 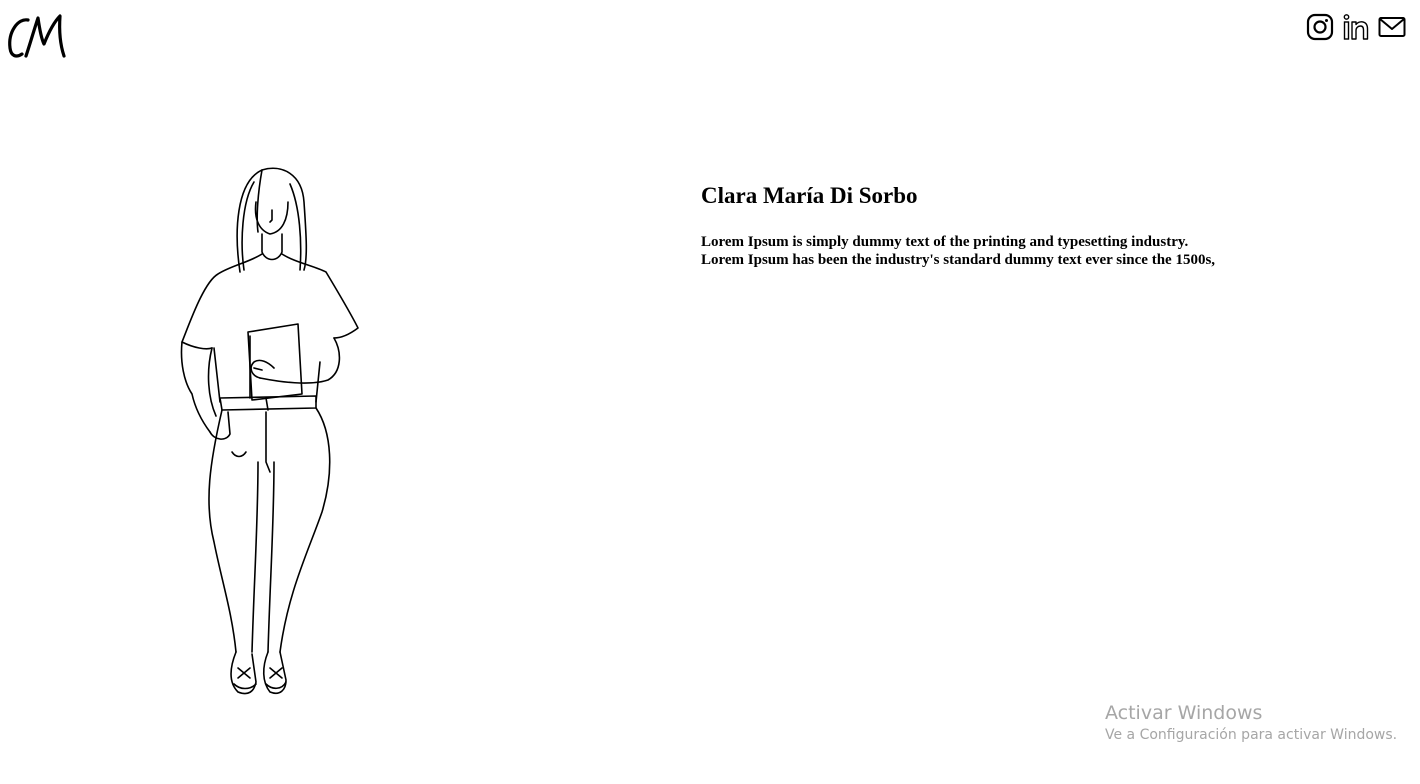 I want to click on linkedin-link, so click(x=1356, y=27).